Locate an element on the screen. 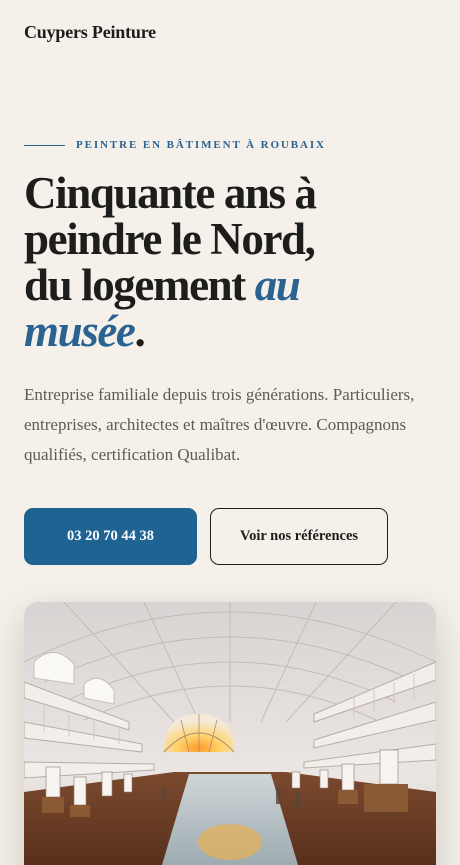 The image size is (460, 865). eyebrow-text: PEINTRE EN BÂTIMENT À ROUBAIX is located at coordinates (201, 145).